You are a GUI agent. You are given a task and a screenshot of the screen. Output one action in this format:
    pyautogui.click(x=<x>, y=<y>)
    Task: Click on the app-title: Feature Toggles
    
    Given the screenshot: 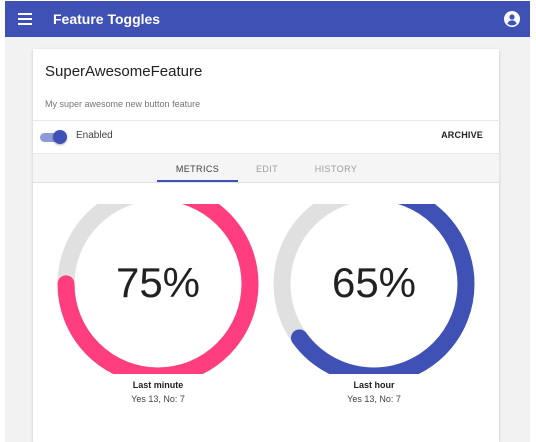 What is the action you would take?
    pyautogui.click(x=107, y=19)
    